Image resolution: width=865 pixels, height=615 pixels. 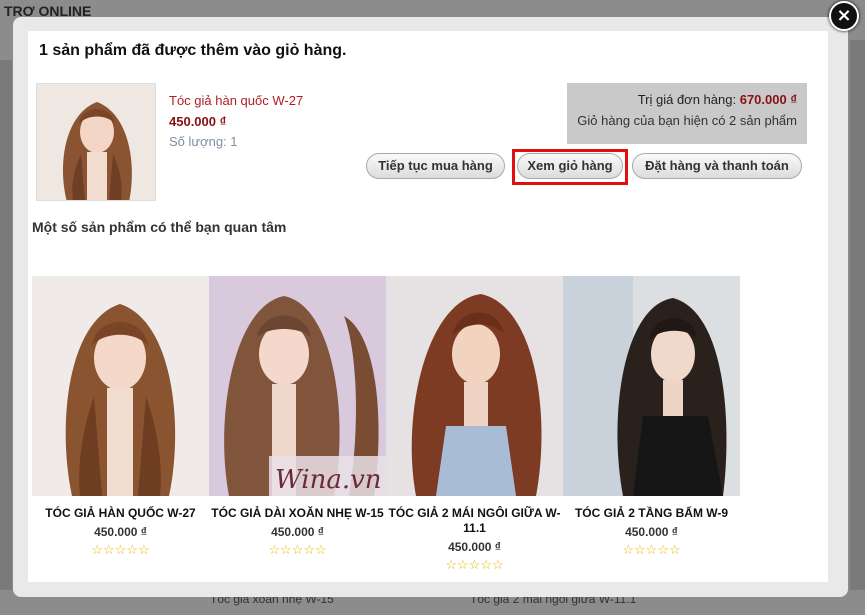 I want to click on suggestions-title: Một số sản phẩm có thể bạn quan tâm, so click(x=159, y=227).